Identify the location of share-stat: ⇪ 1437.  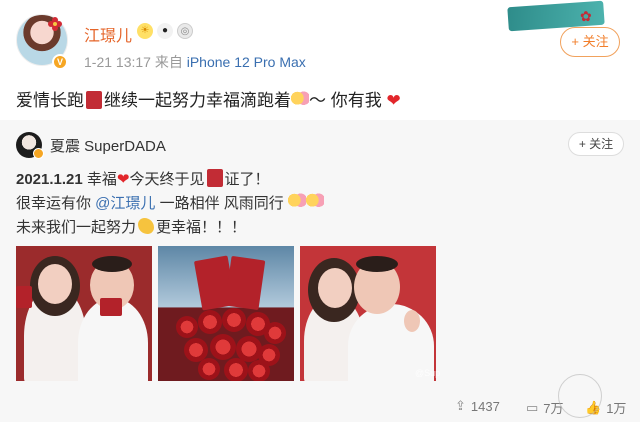
(477, 406).